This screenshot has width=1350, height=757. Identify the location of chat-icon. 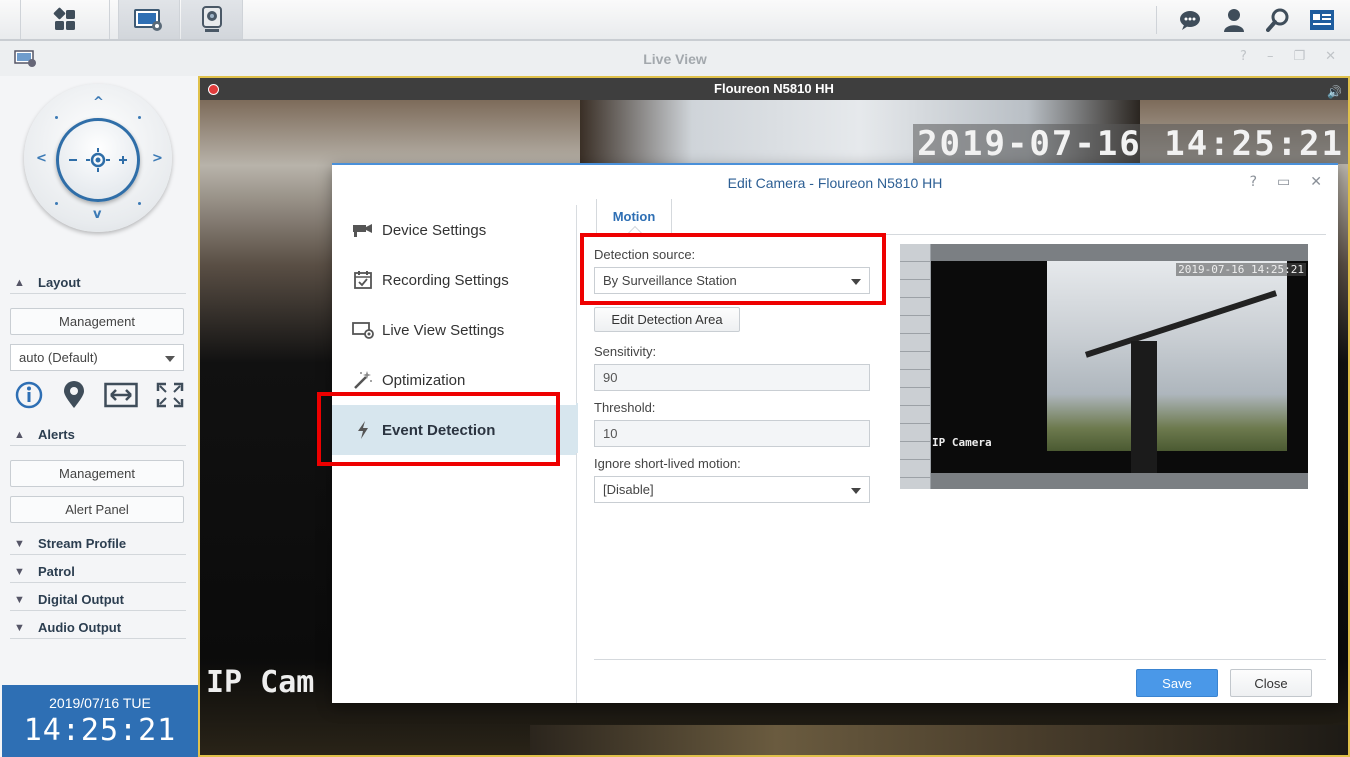
(1190, 20).